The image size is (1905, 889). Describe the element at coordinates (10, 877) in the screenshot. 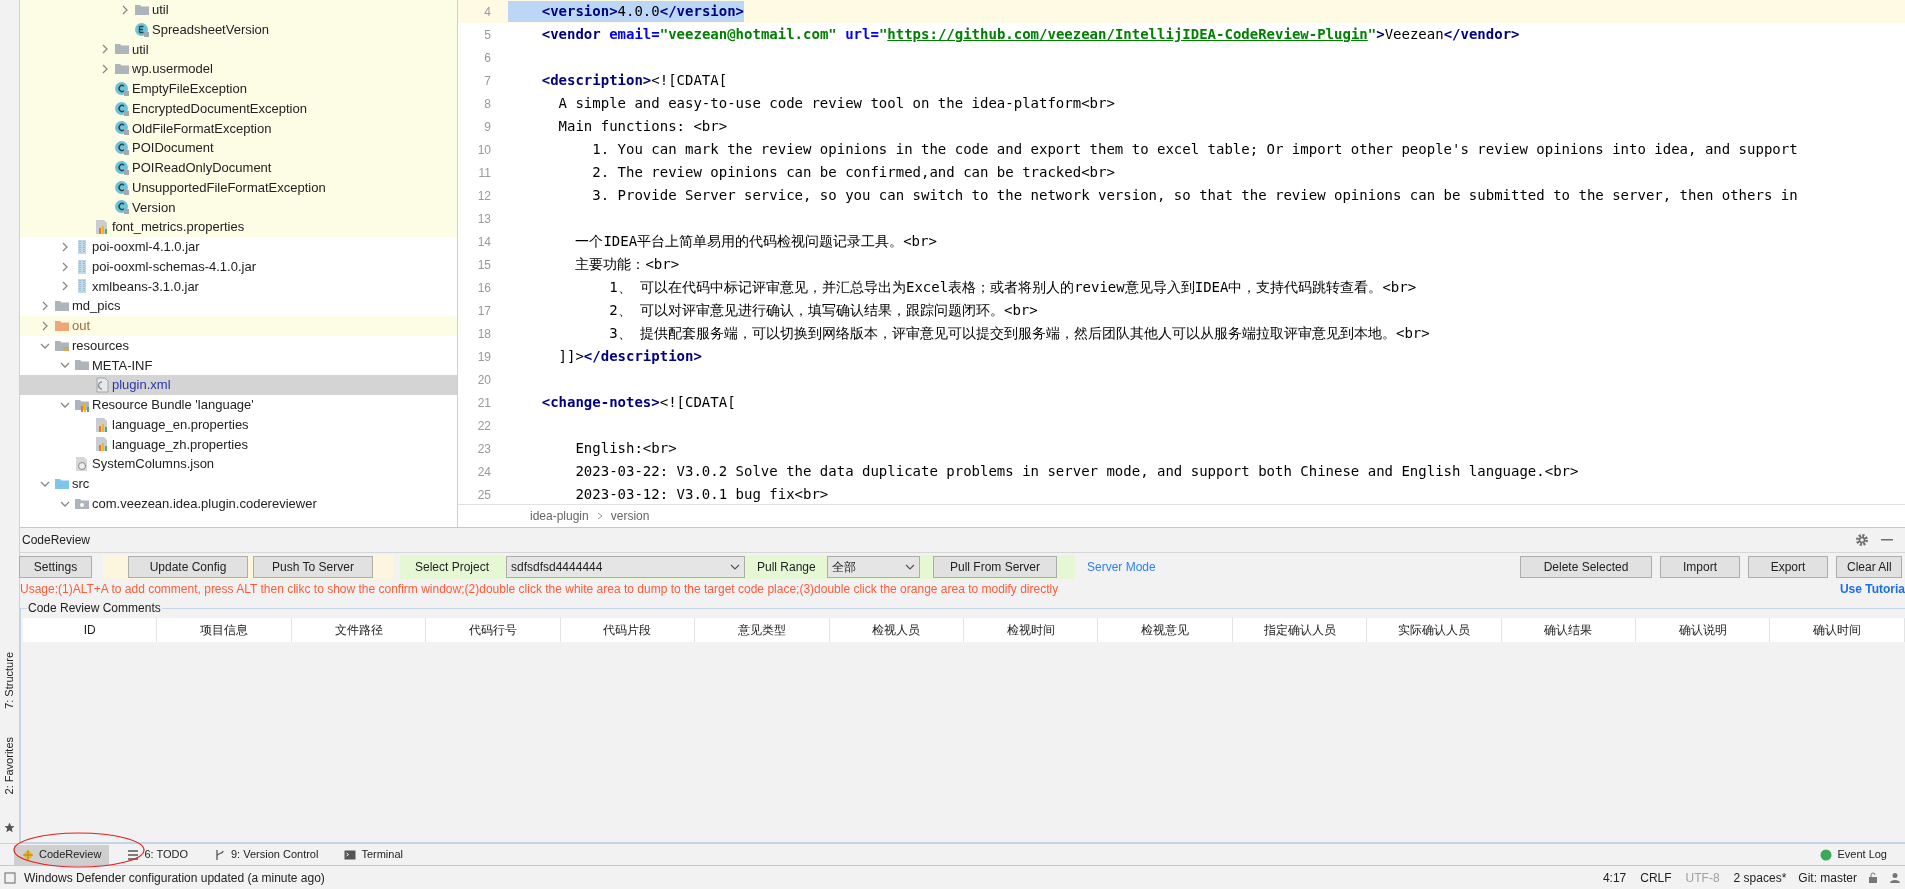

I see `status-square-icon` at that location.